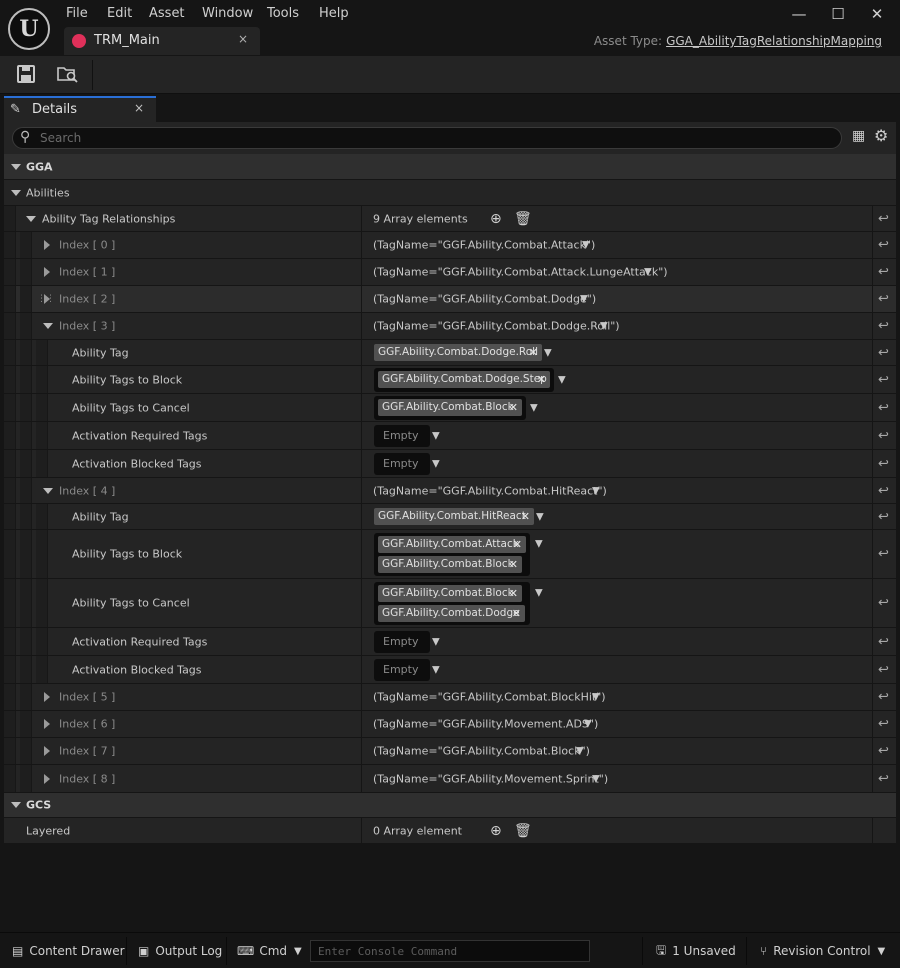 The width and height of the screenshot is (900, 968). I want to click on maximize-button: ☐, so click(838, 14).